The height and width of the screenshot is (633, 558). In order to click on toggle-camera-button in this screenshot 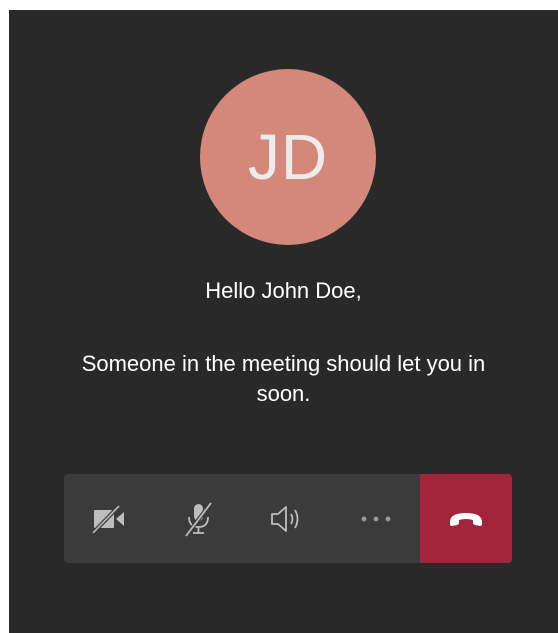, I will do `click(108, 518)`.